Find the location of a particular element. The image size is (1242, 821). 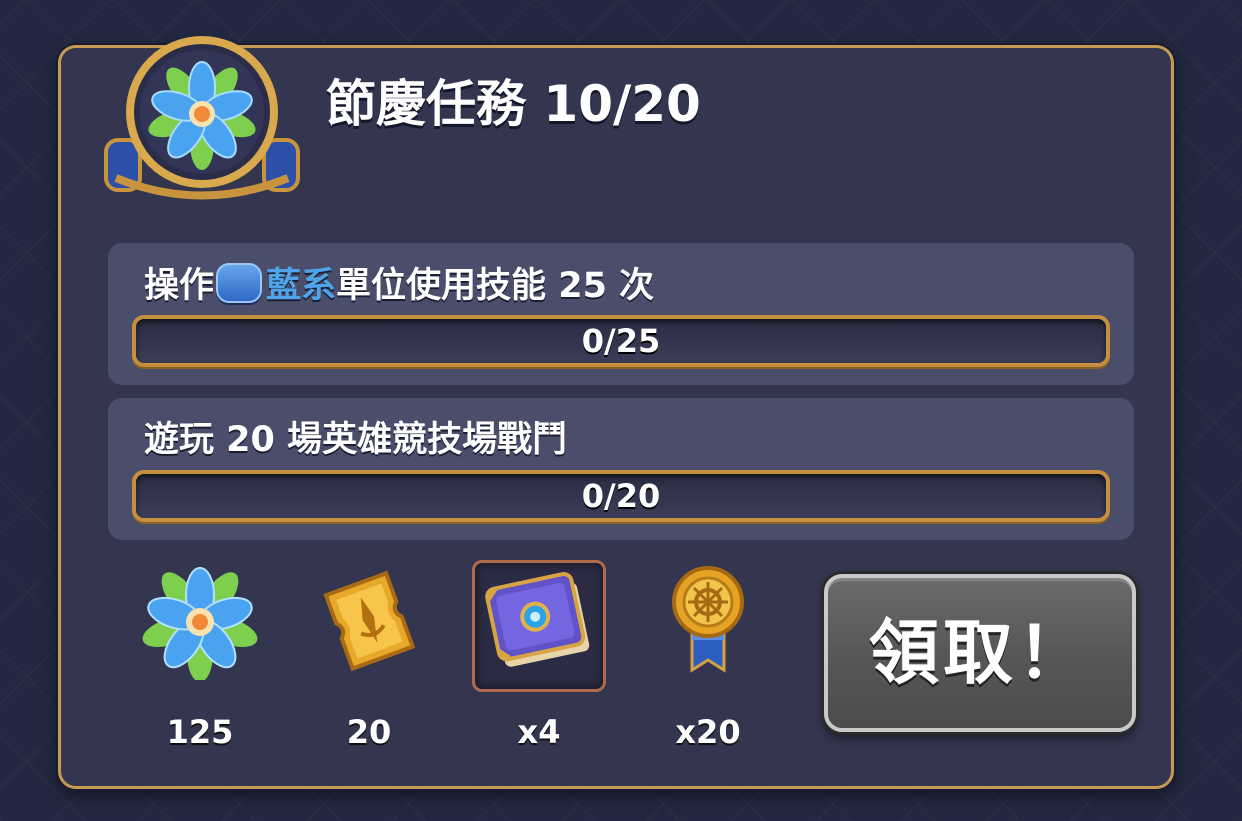

quest-description: 遊玩 20 場英雄競技場戰鬥 is located at coordinates (356, 440).